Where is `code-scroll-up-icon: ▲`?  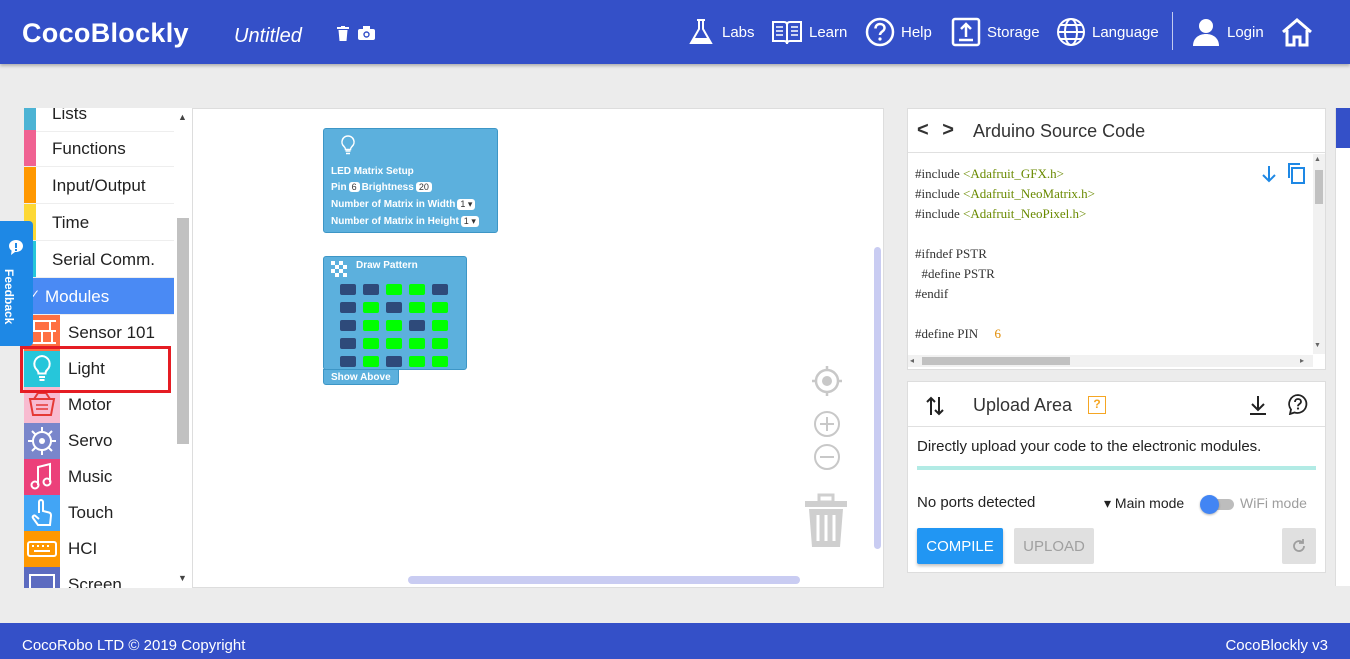 code-scroll-up-icon: ▲ is located at coordinates (1317, 159).